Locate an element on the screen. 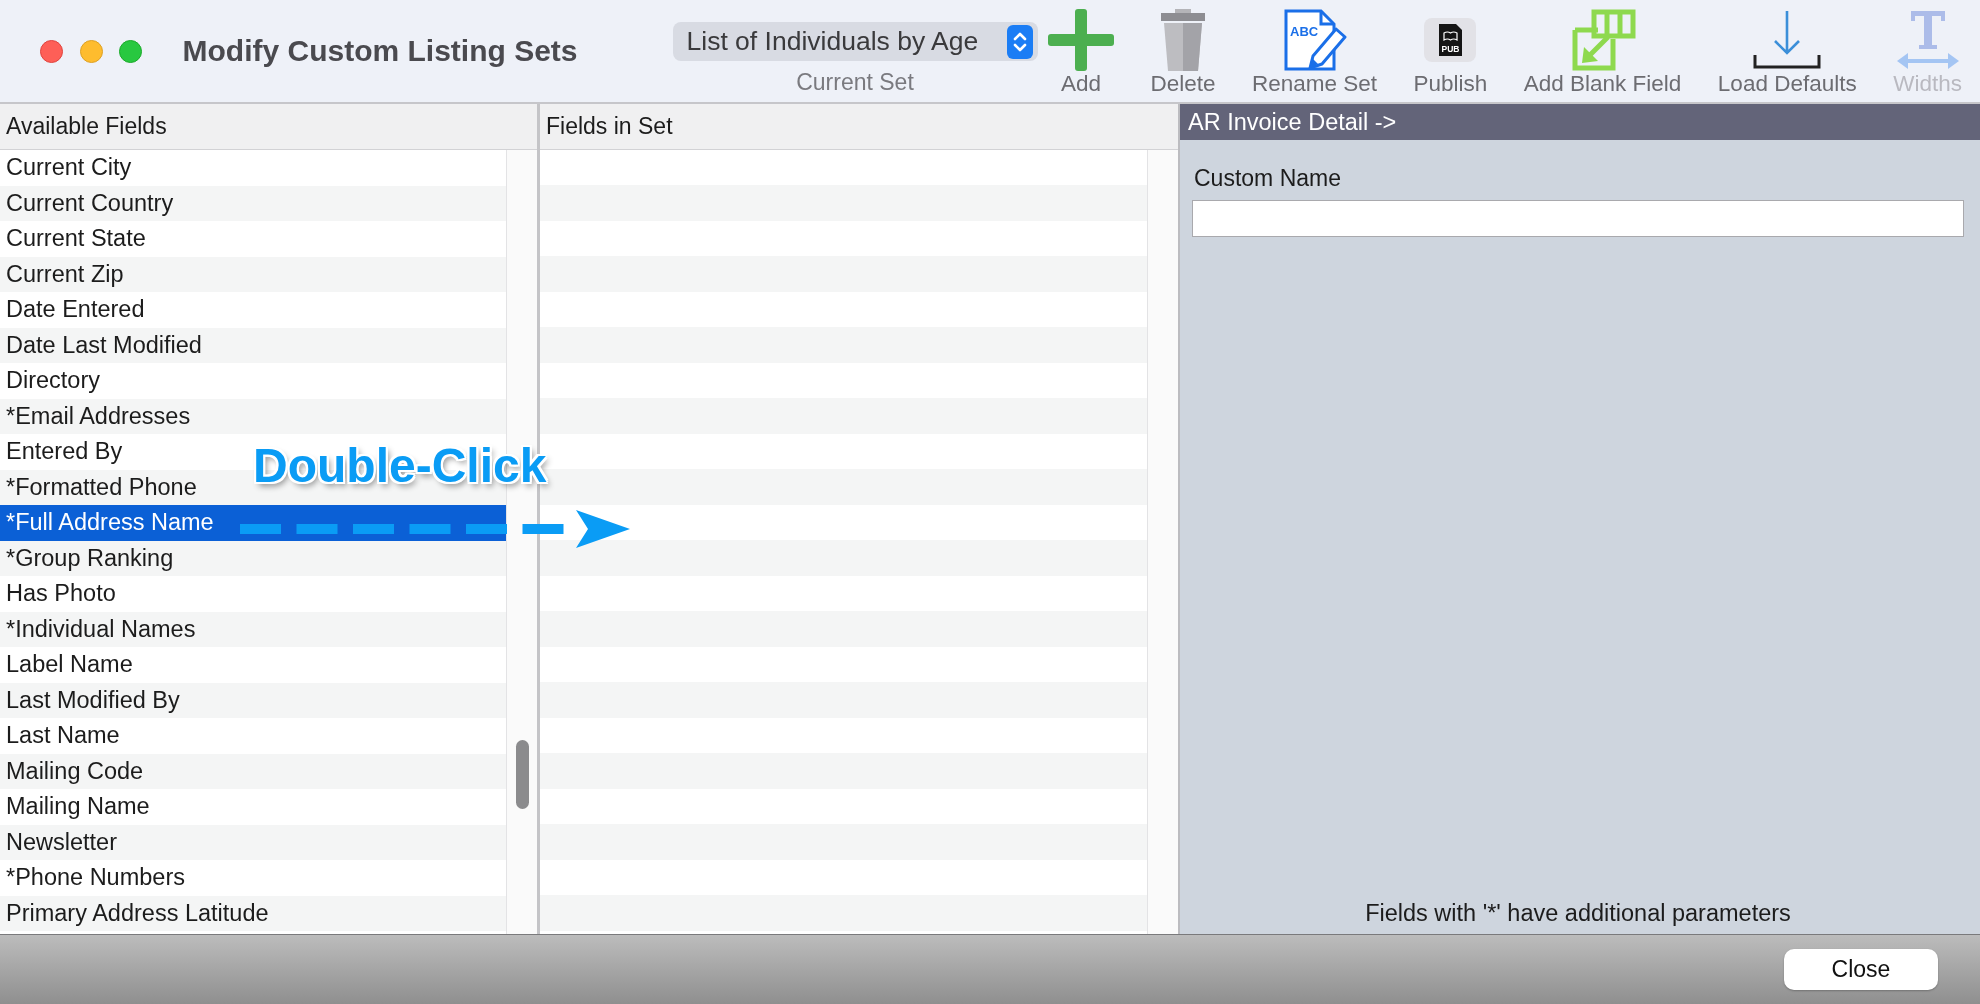 This screenshot has height=1004, width=1980. field-list-item: Current Country is located at coordinates (253, 203).